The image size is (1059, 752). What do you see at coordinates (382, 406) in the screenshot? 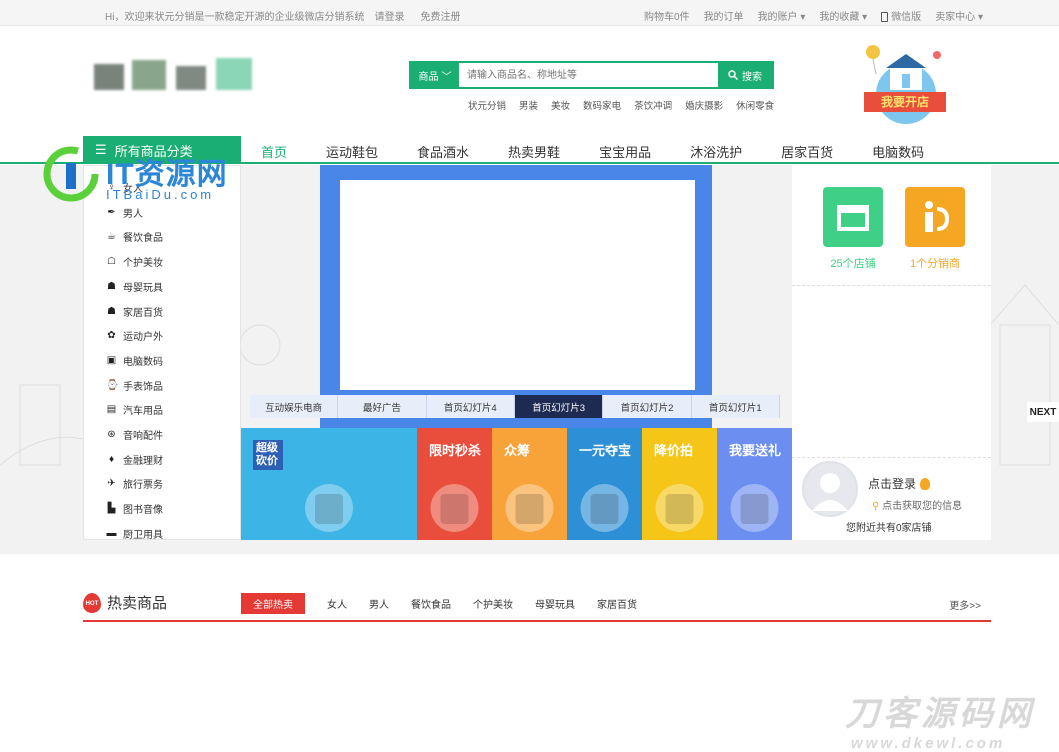
I see `slider-tab: 最好广告` at bounding box center [382, 406].